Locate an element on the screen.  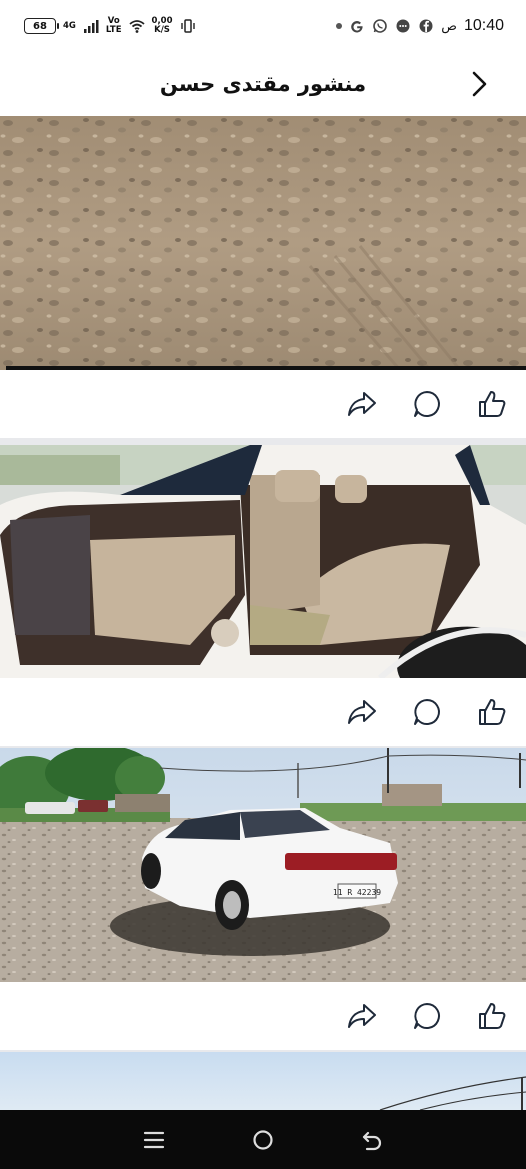
battery-icon: 68 is located at coordinates (41, 26).